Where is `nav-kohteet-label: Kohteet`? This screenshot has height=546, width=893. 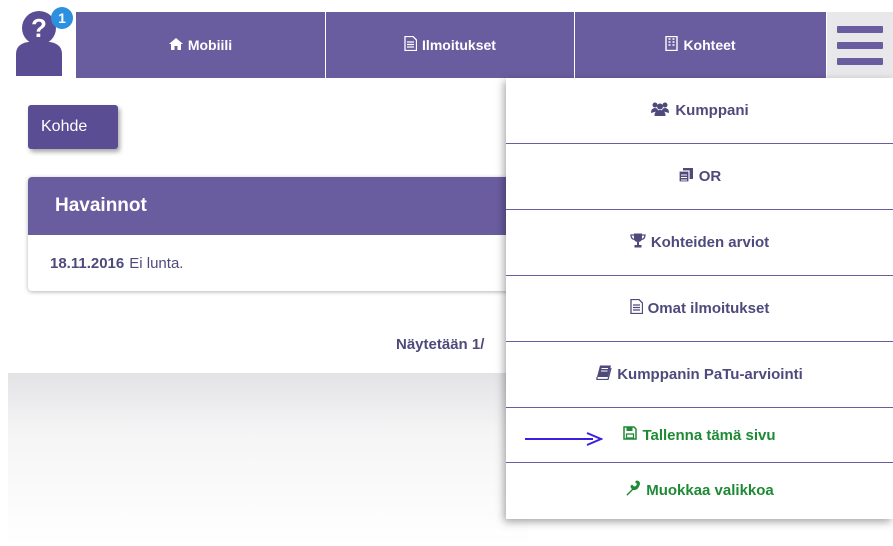
nav-kohteet-label: Kohteet is located at coordinates (709, 45).